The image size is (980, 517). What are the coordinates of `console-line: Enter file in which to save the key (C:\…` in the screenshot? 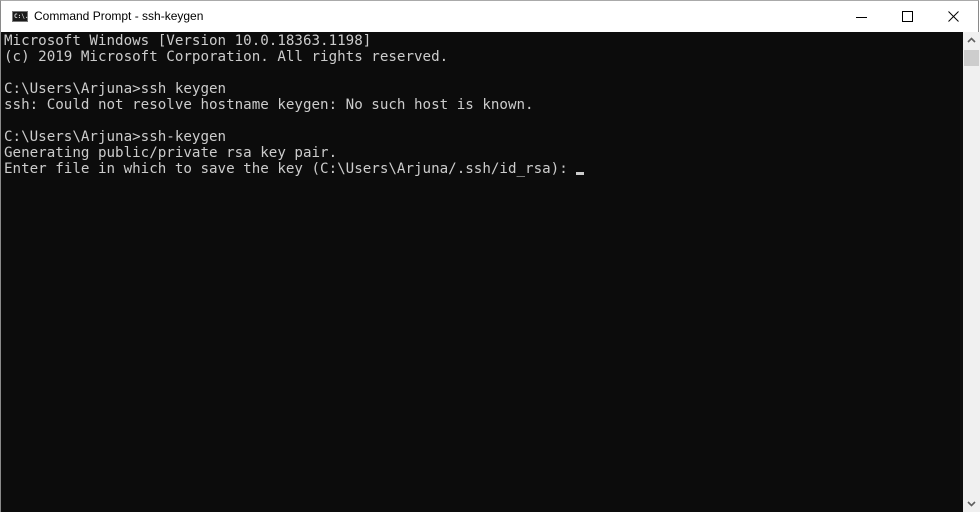 It's located at (483, 169).